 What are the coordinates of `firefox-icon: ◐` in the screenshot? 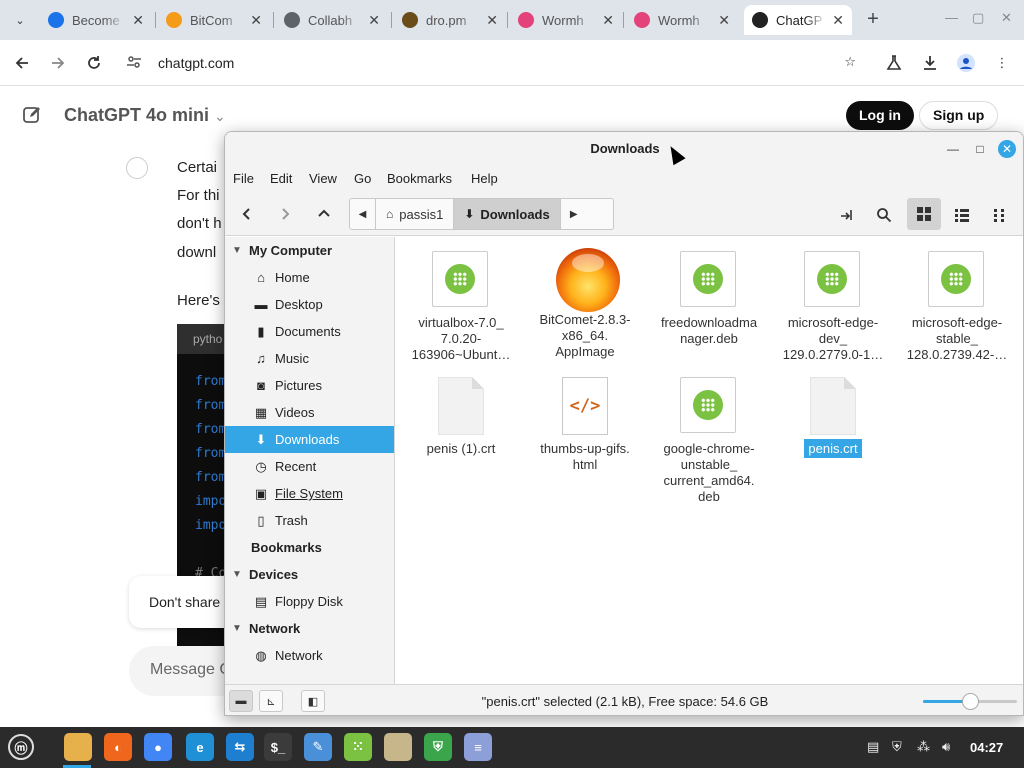 It's located at (118, 747).